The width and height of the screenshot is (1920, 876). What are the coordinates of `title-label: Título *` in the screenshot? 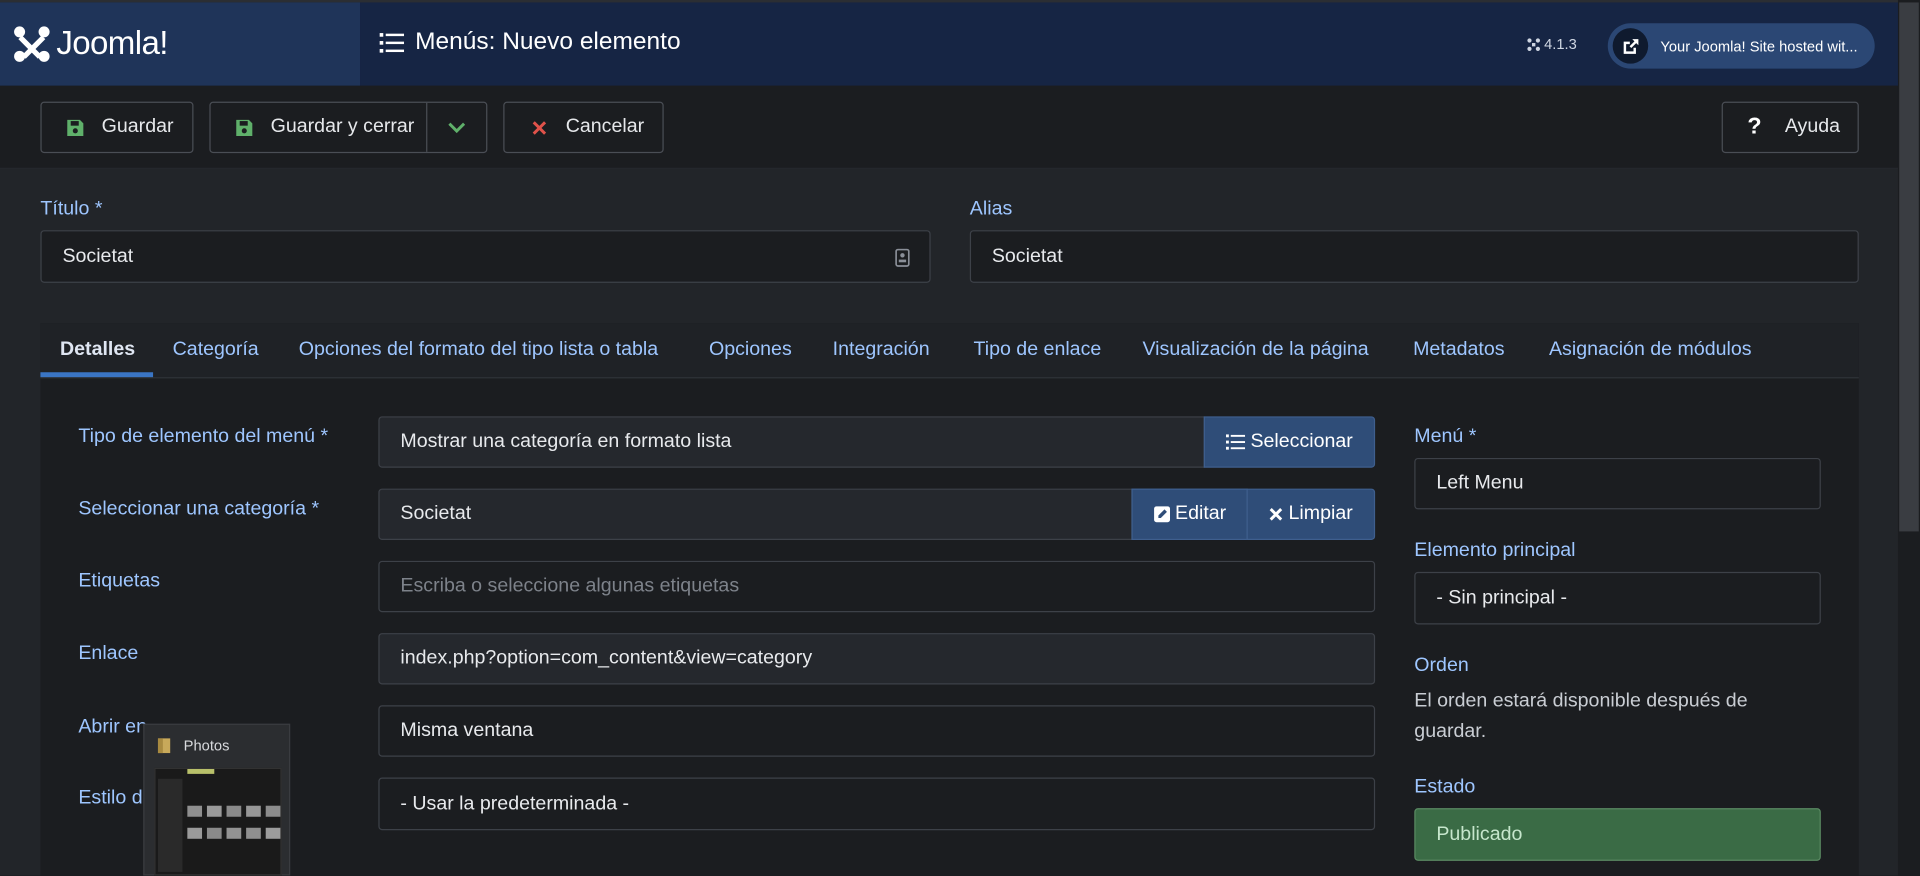 It's located at (71, 209).